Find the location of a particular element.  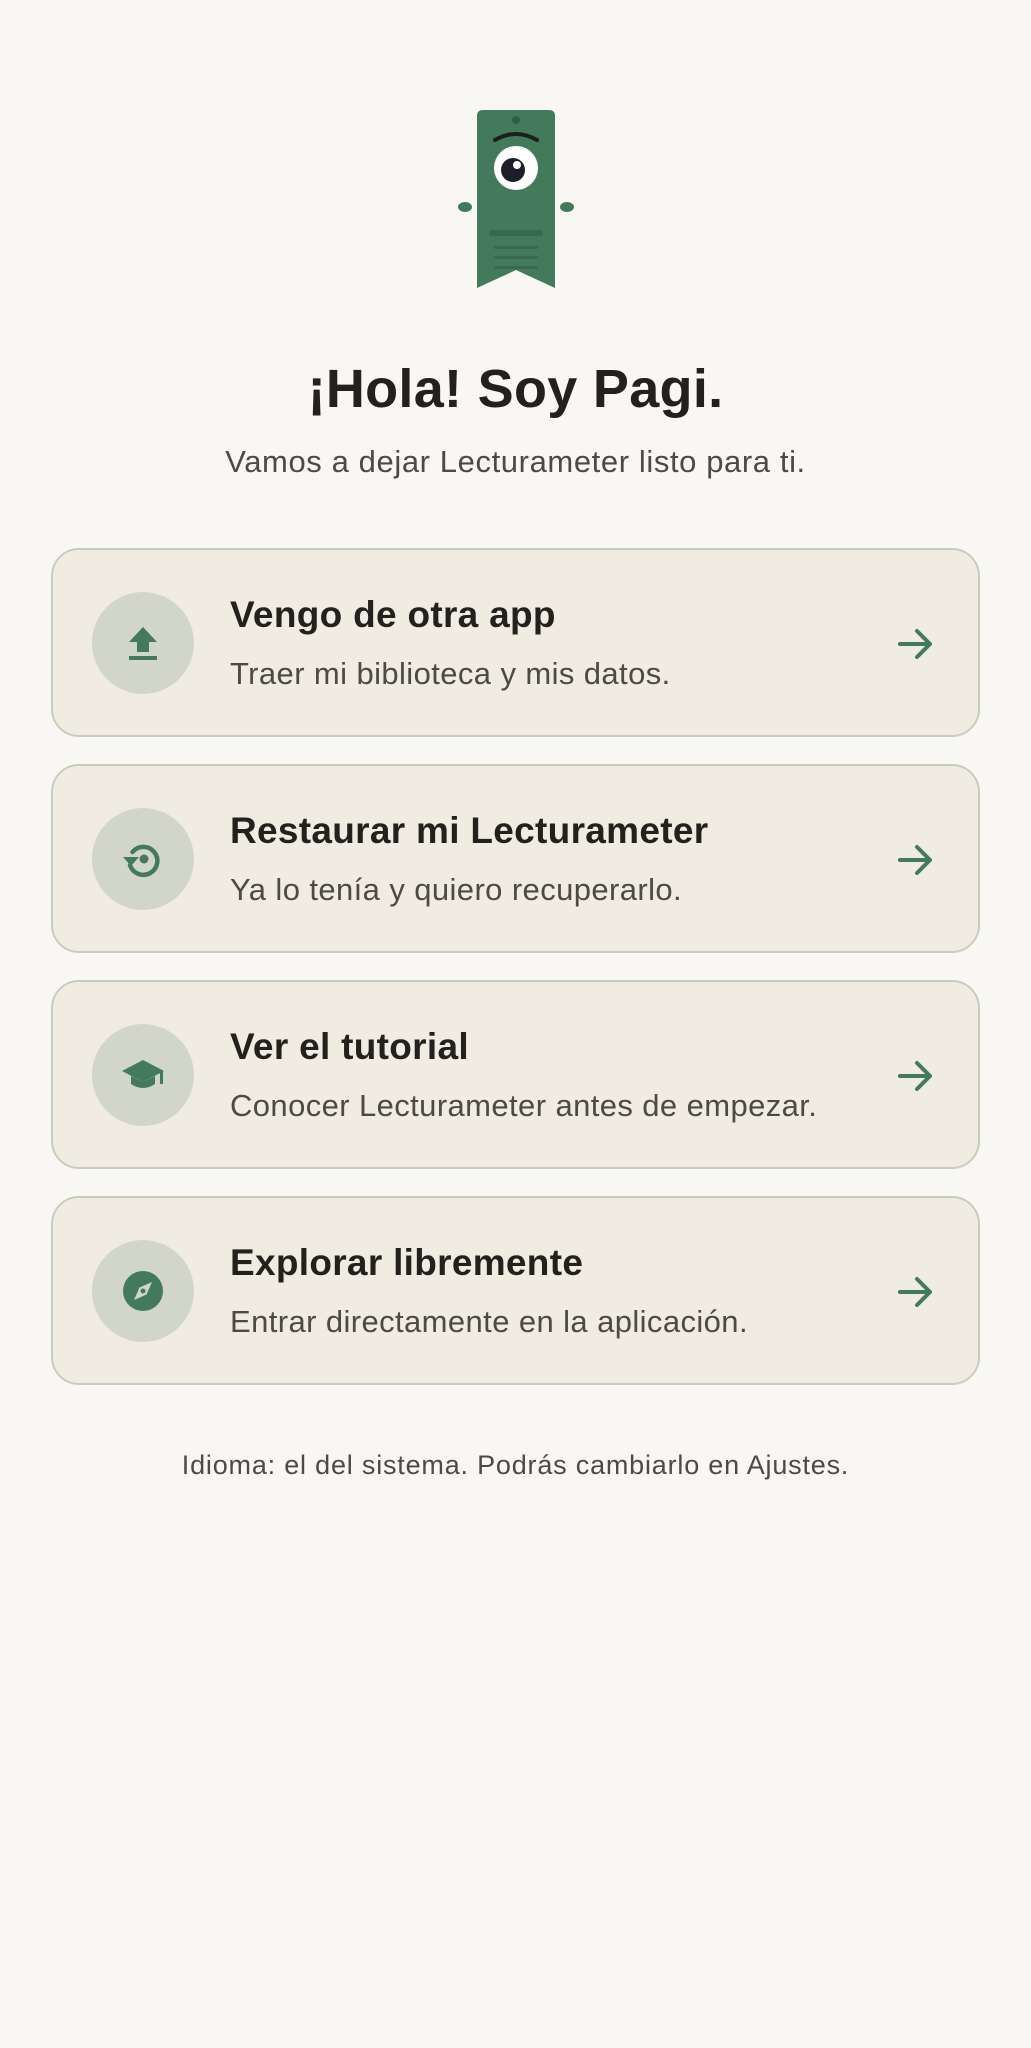

option-title: Restaurar mi Lecturameter is located at coordinates (469, 830).